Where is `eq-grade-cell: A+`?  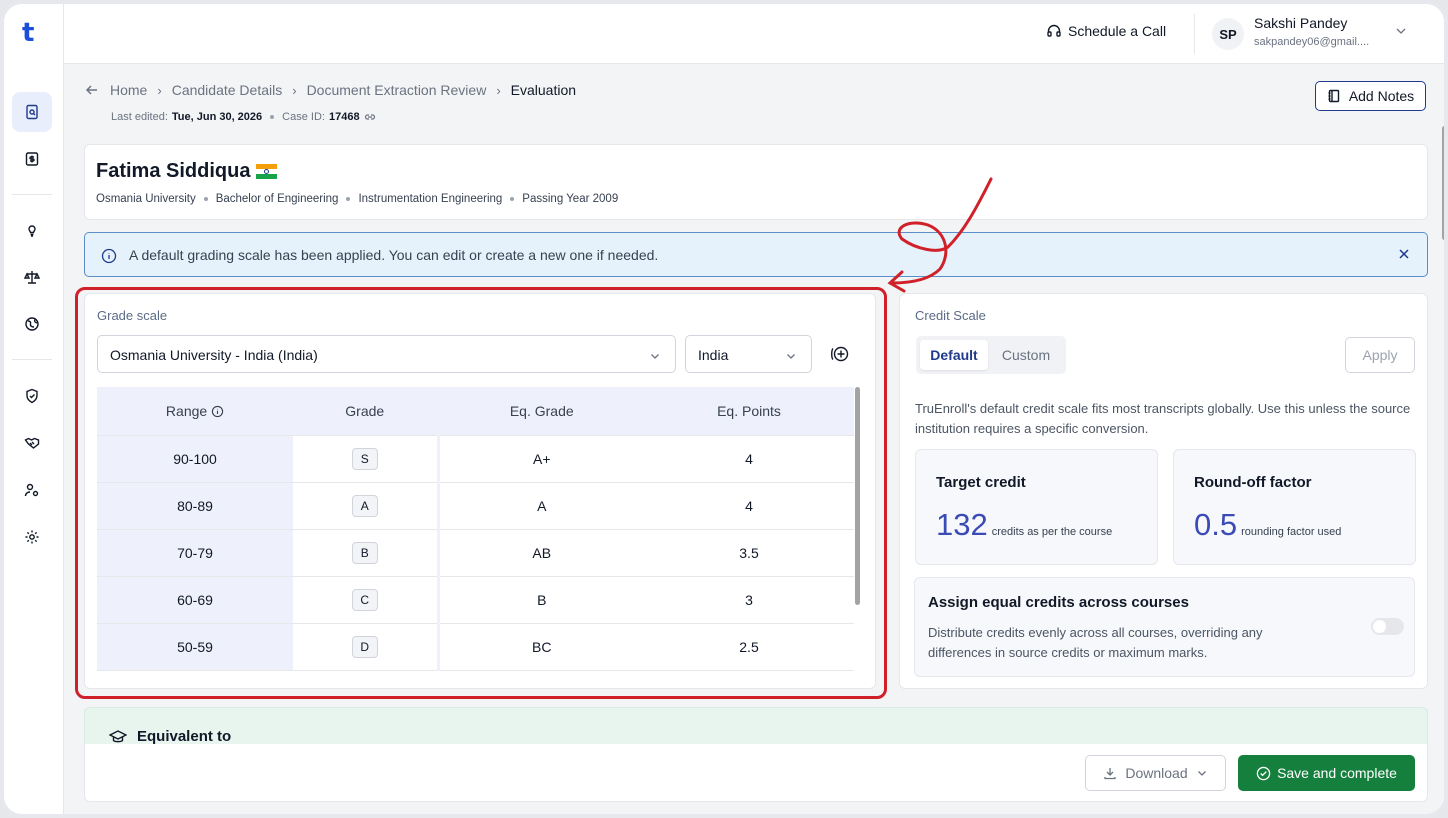 eq-grade-cell: A+ is located at coordinates (541, 459).